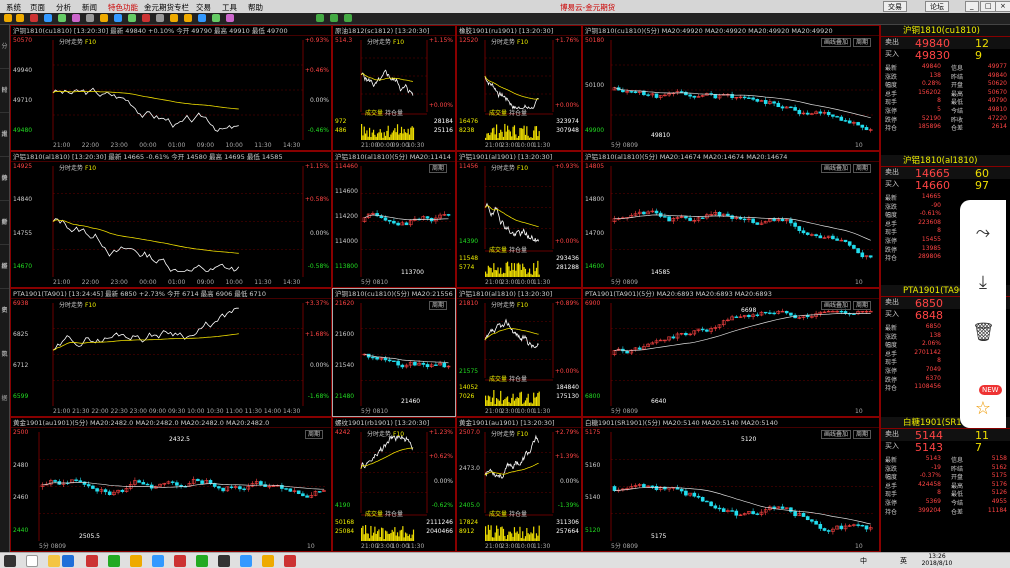 This screenshot has width=1010, height=568. Describe the element at coordinates (13, 7) in the screenshot. I see `menu-item-system: 系统` at that location.